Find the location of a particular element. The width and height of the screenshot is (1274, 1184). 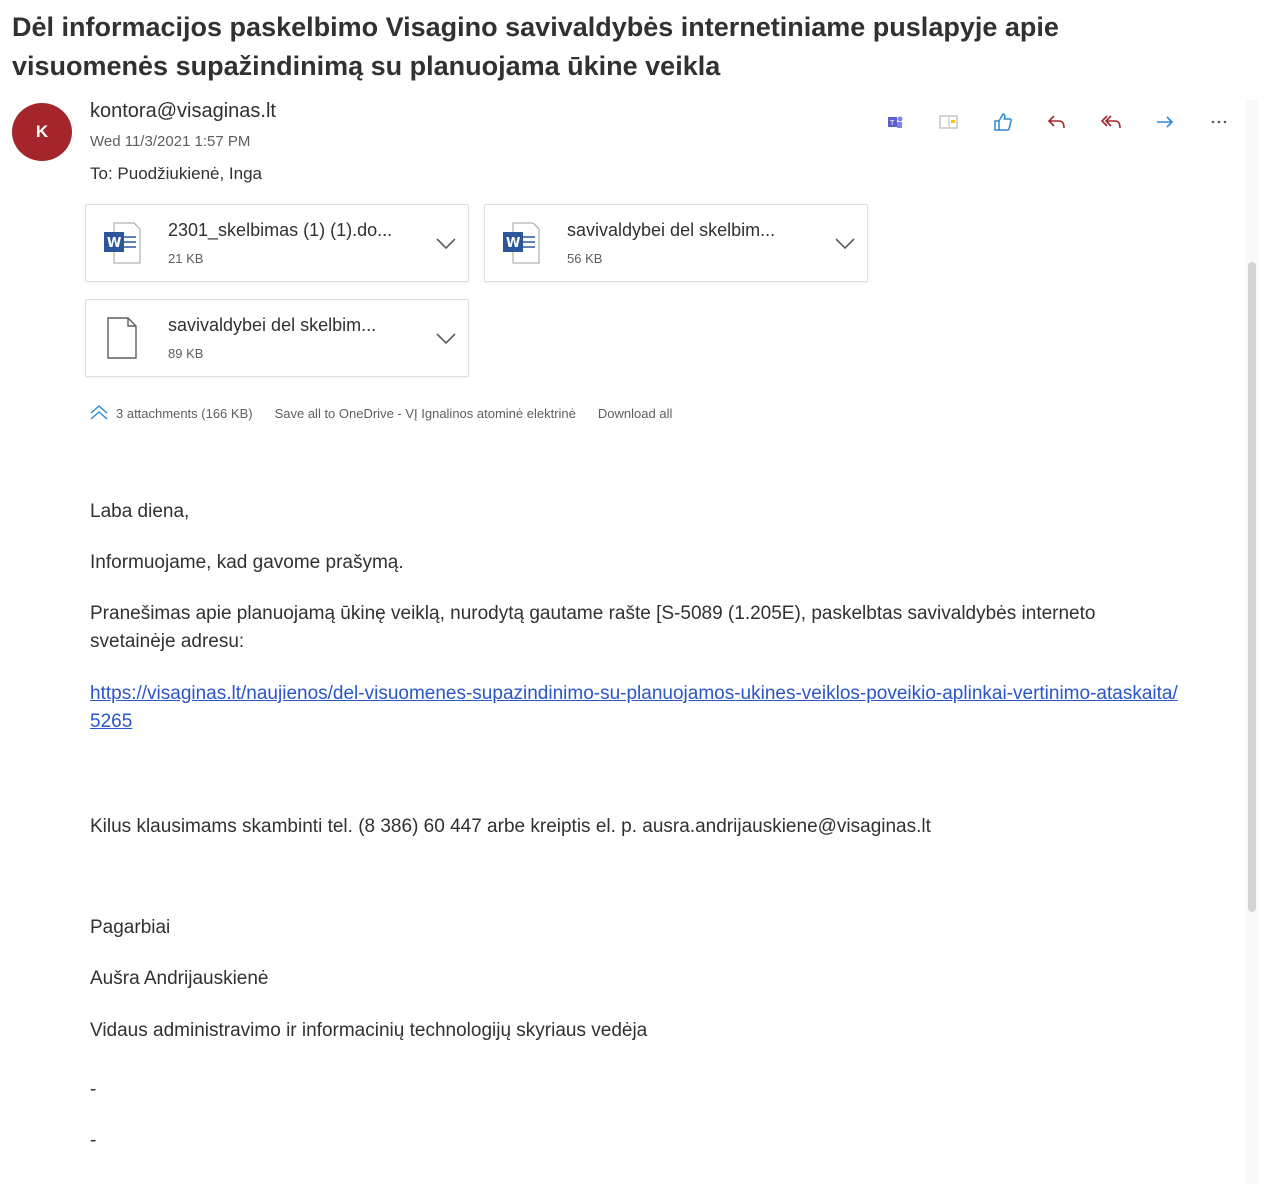

greeting: Laba diena, is located at coordinates (140, 511).